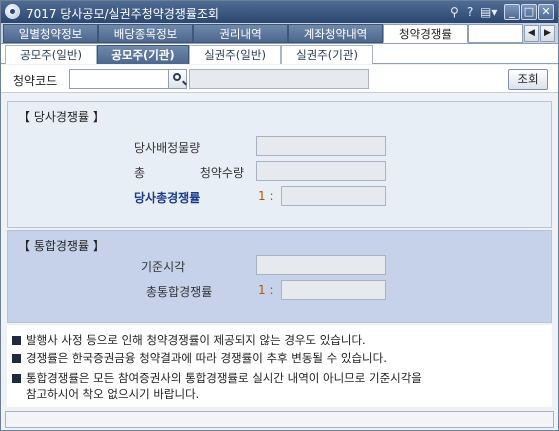  What do you see at coordinates (143, 54) in the screenshot?
I see `subtab-ipo-institution: 공모주(기관)` at bounding box center [143, 54].